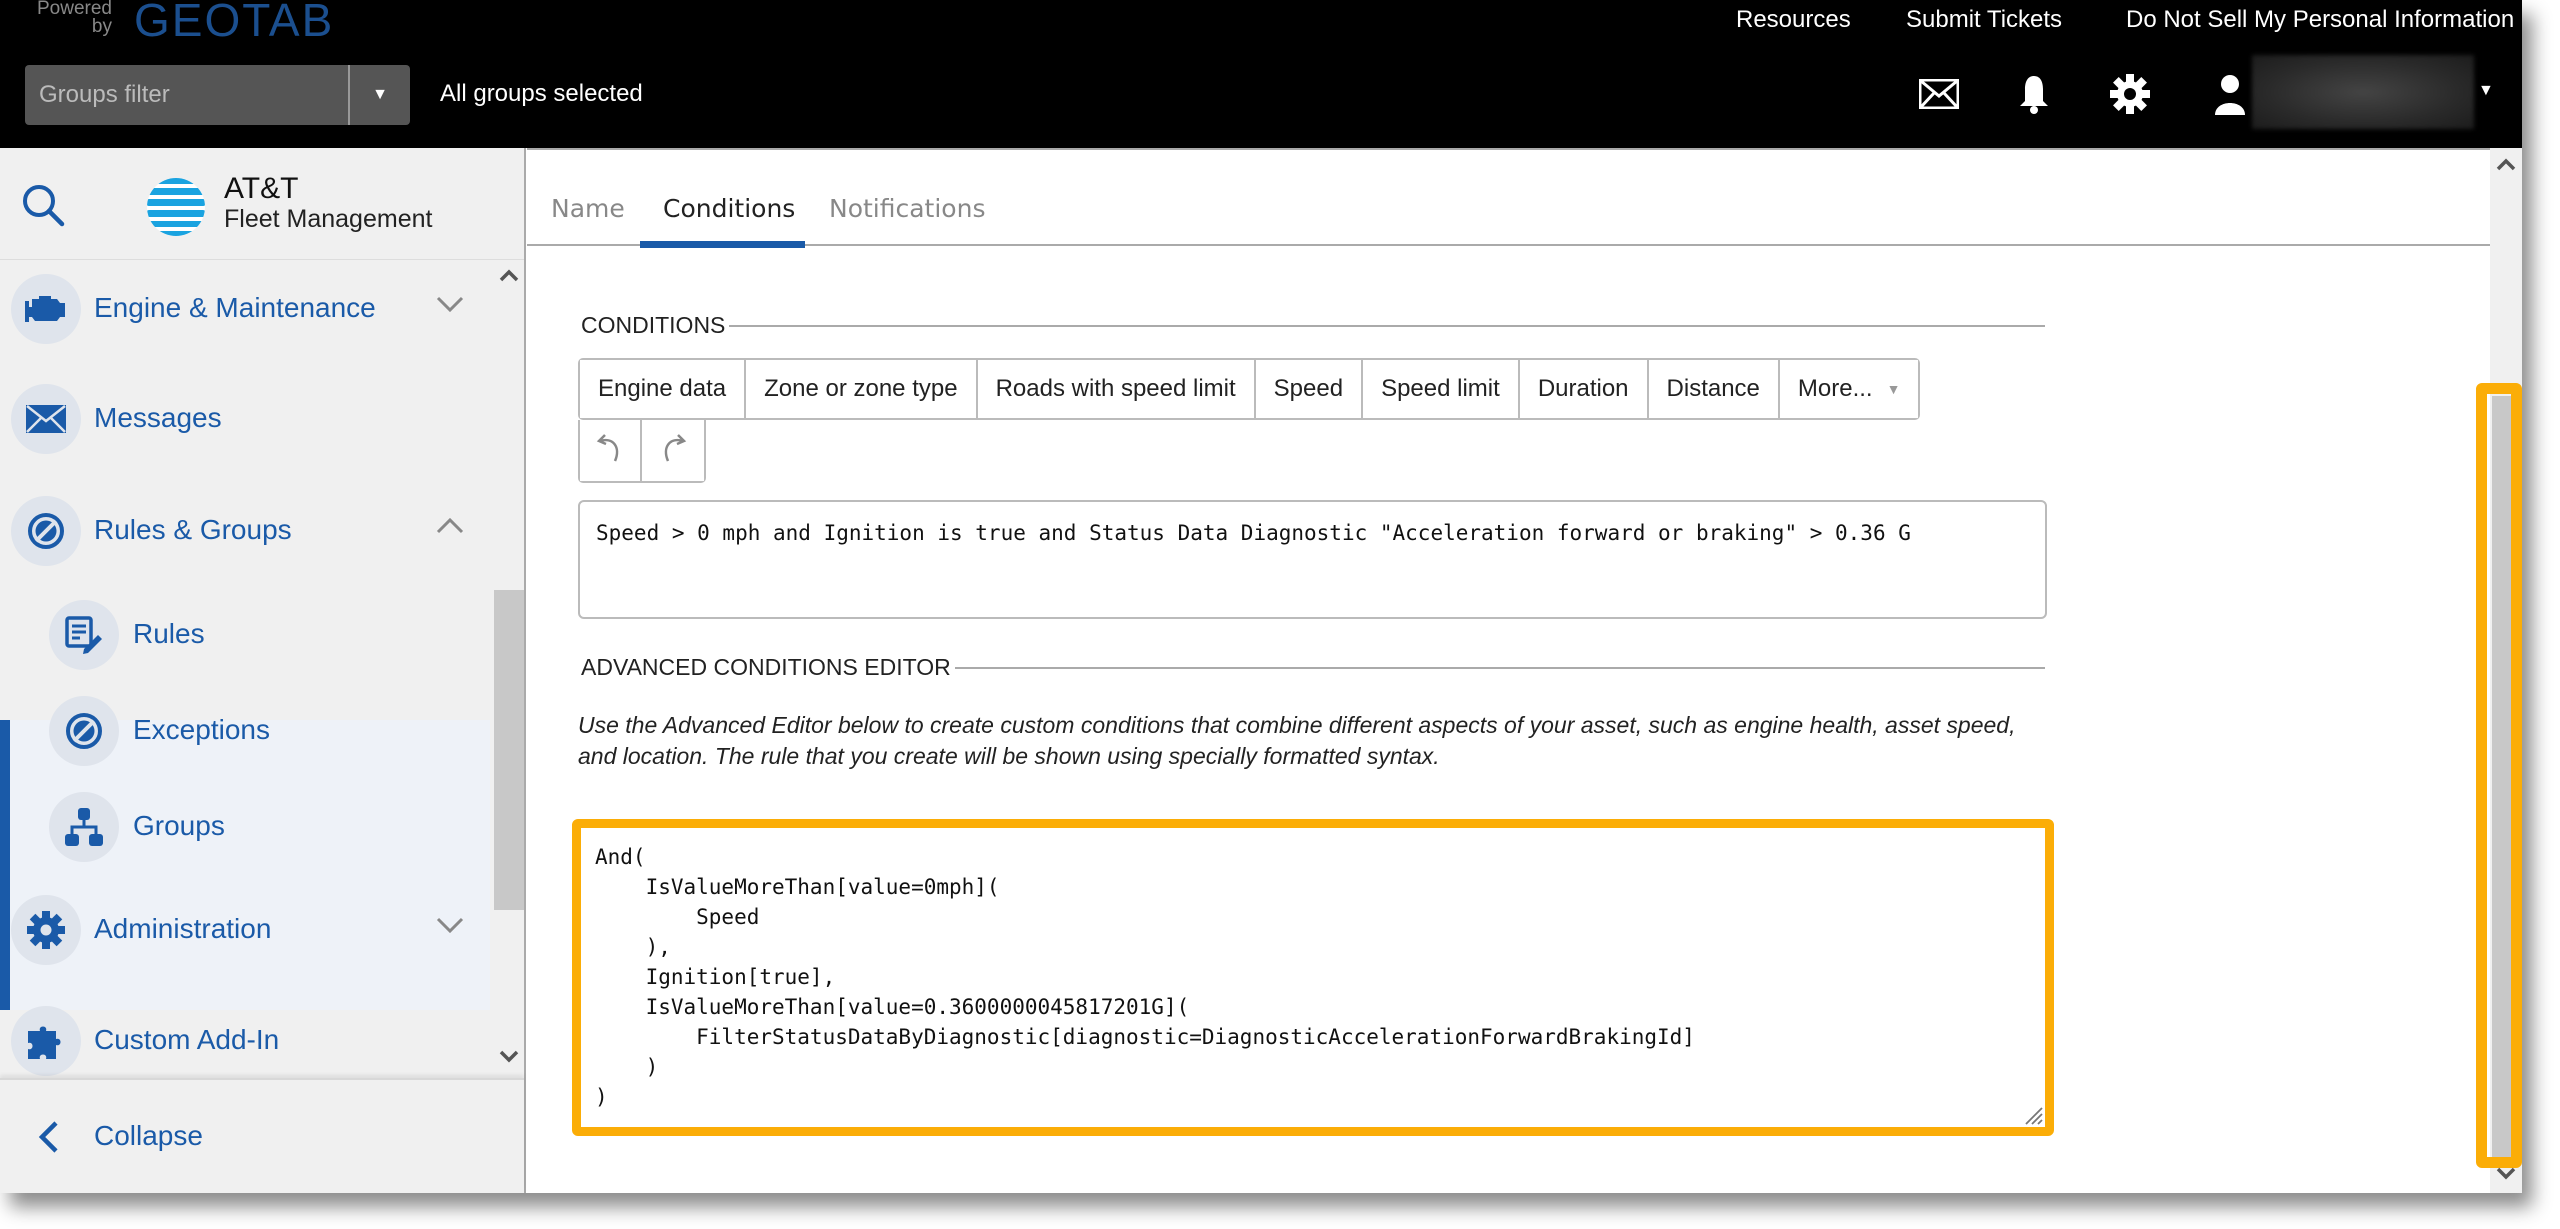 The width and height of the screenshot is (2560, 1229). I want to click on mail-icon, so click(1939, 94).